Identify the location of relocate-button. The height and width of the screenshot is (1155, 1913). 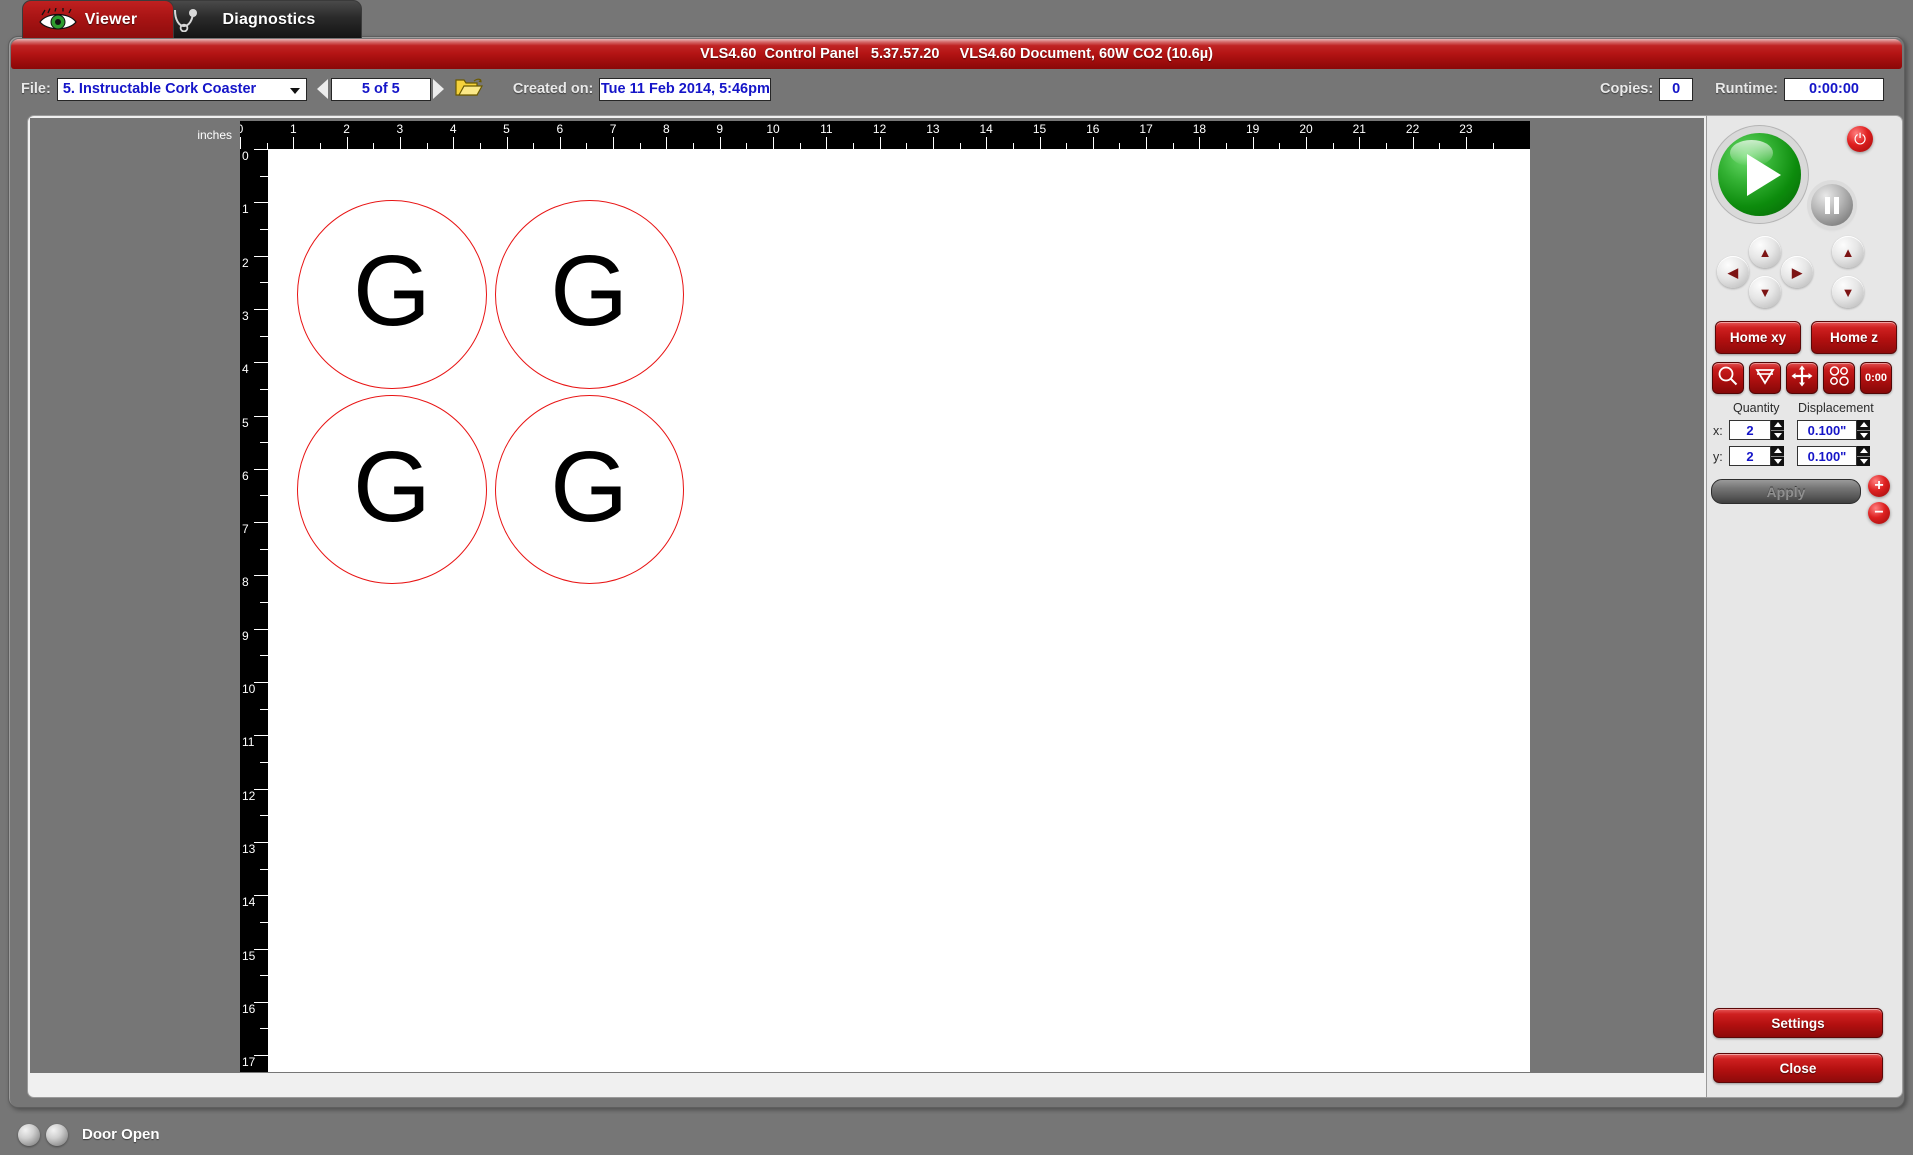
(1802, 378).